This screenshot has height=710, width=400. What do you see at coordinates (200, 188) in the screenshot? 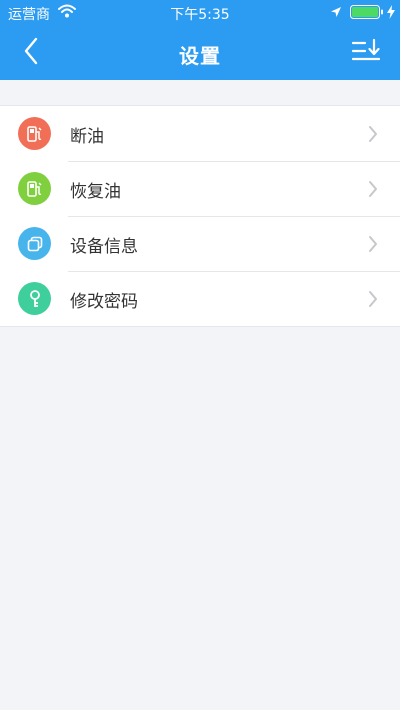
I see `settings-item-fuel-restore: 恢复油` at bounding box center [200, 188].